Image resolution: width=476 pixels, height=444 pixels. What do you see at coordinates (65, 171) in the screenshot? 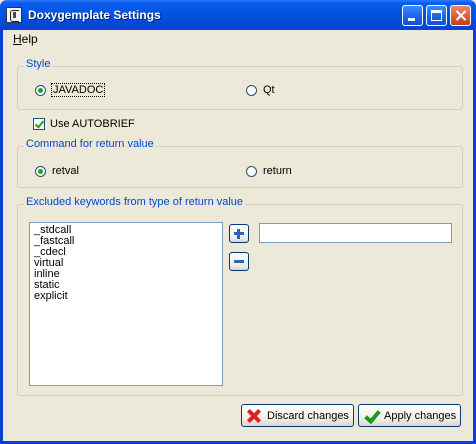
I see `radio-retval-label: retval` at bounding box center [65, 171].